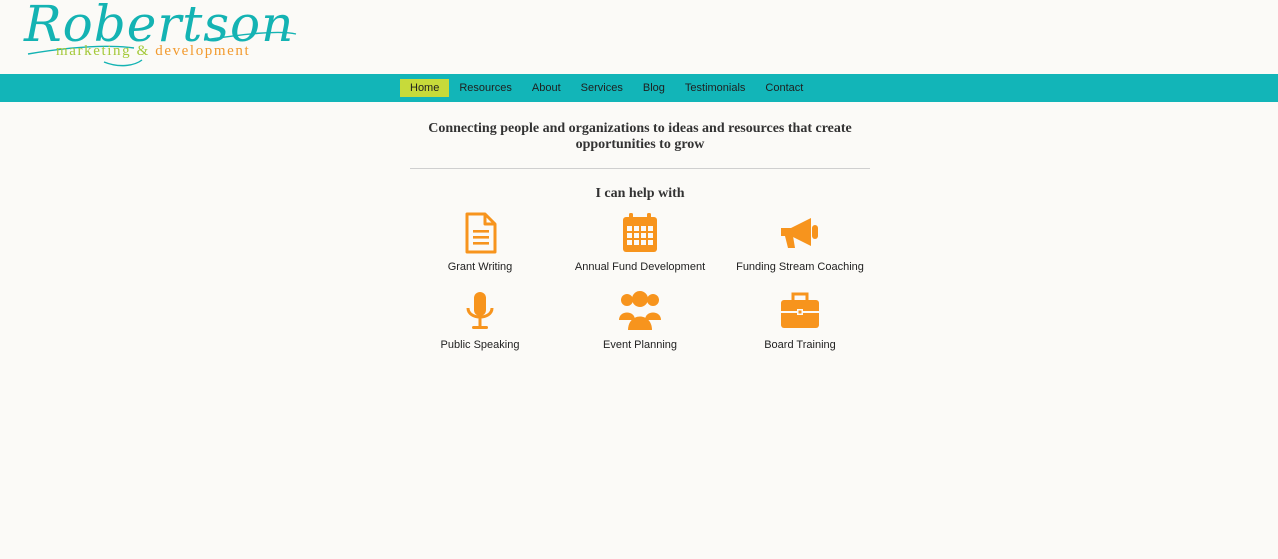 The image size is (1278, 559). I want to click on briefcase-icon, so click(800, 310).